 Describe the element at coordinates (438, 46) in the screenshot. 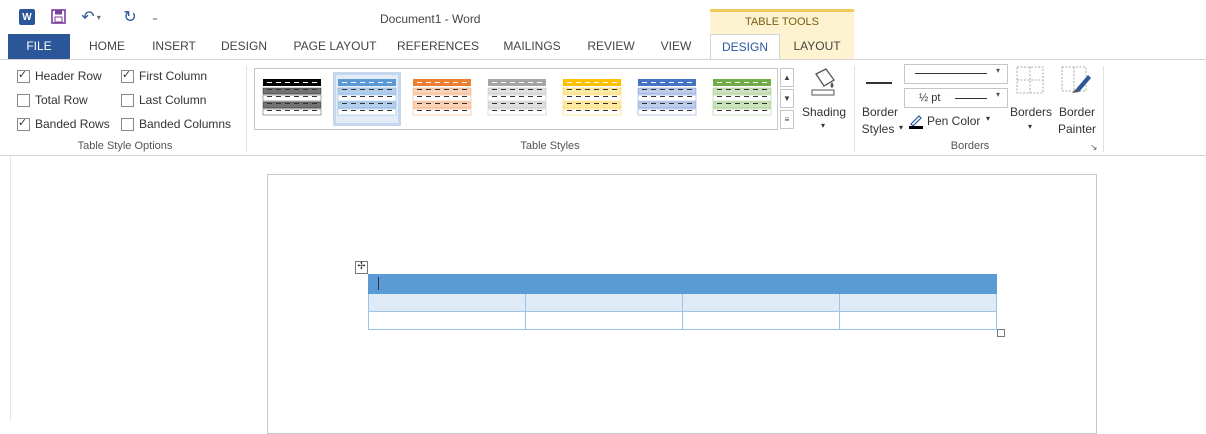

I see `tab-references: REFERENCES` at that location.